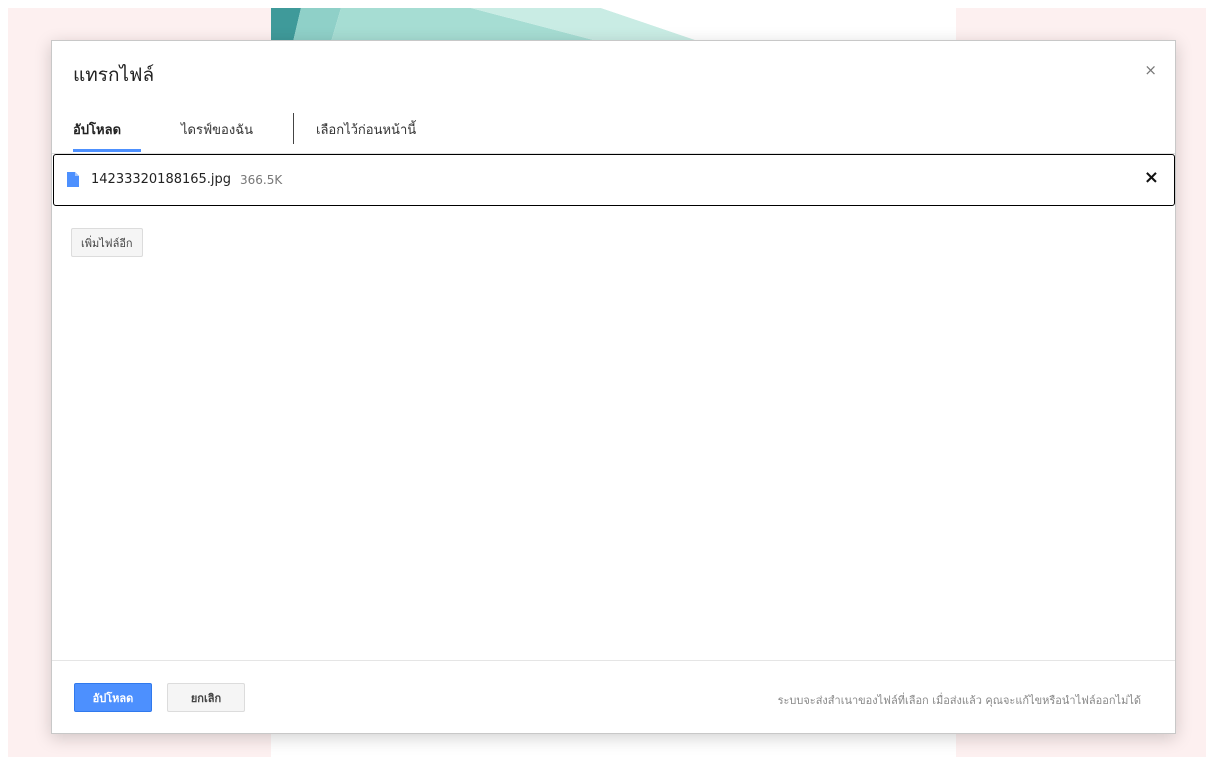 The width and height of the screenshot is (1214, 764). What do you see at coordinates (107, 242) in the screenshot?
I see `add-more-files-button: เพิ่มไฟล์อีก` at bounding box center [107, 242].